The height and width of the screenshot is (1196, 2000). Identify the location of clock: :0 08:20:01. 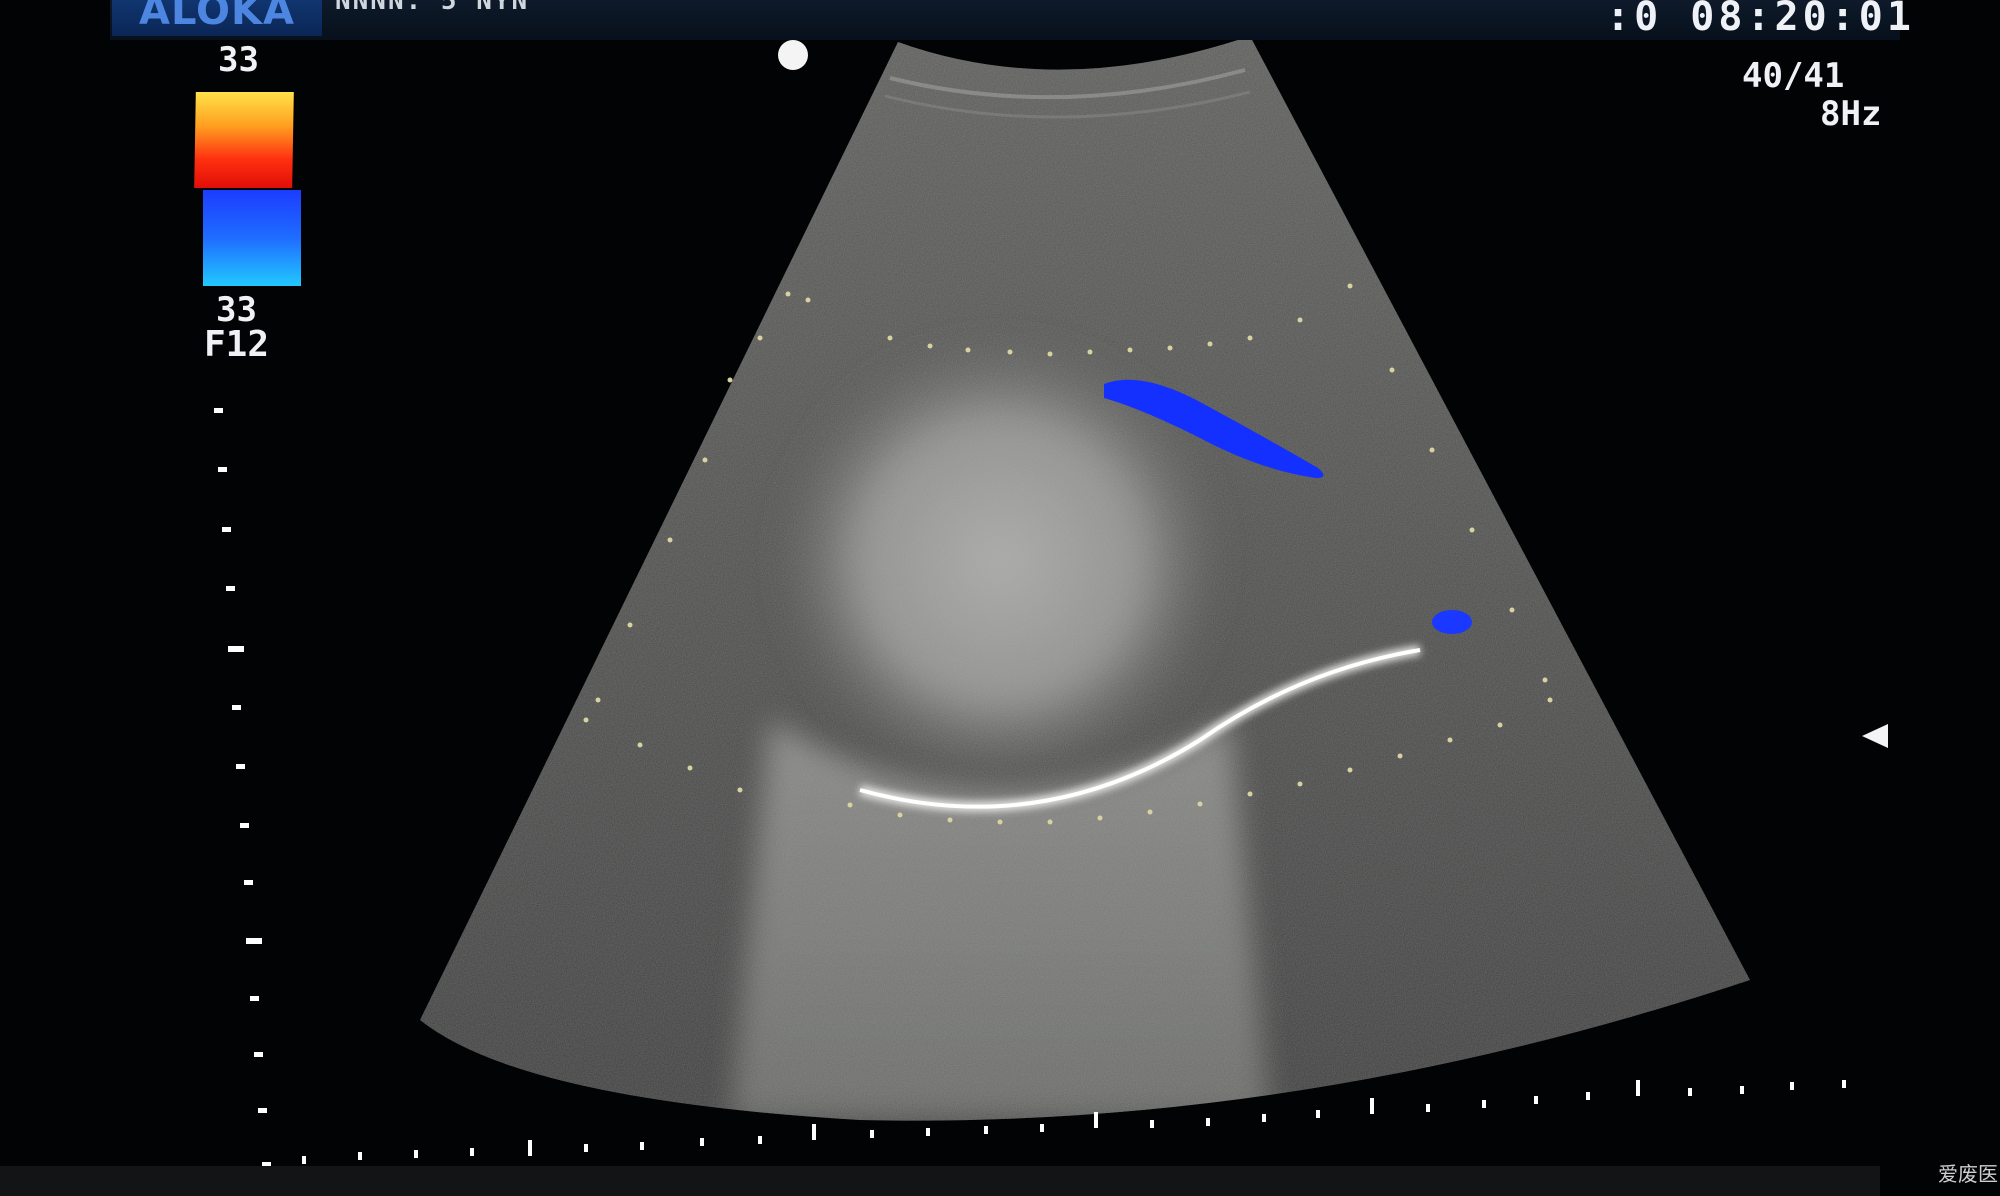
(1760, 20).